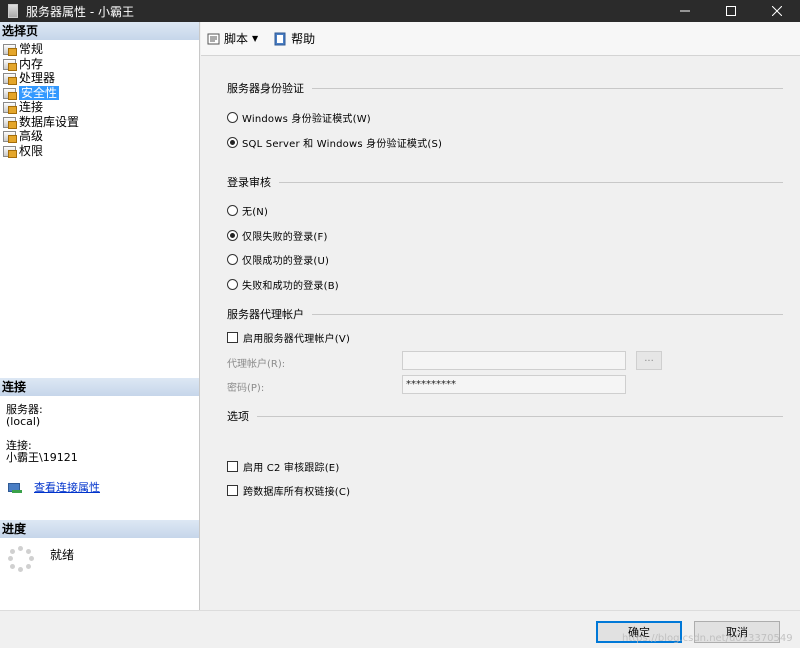 Image resolution: width=800 pixels, height=648 pixels. What do you see at coordinates (99, 64) in the screenshot?
I see `sidebar-item-memory: 内存` at bounding box center [99, 64].